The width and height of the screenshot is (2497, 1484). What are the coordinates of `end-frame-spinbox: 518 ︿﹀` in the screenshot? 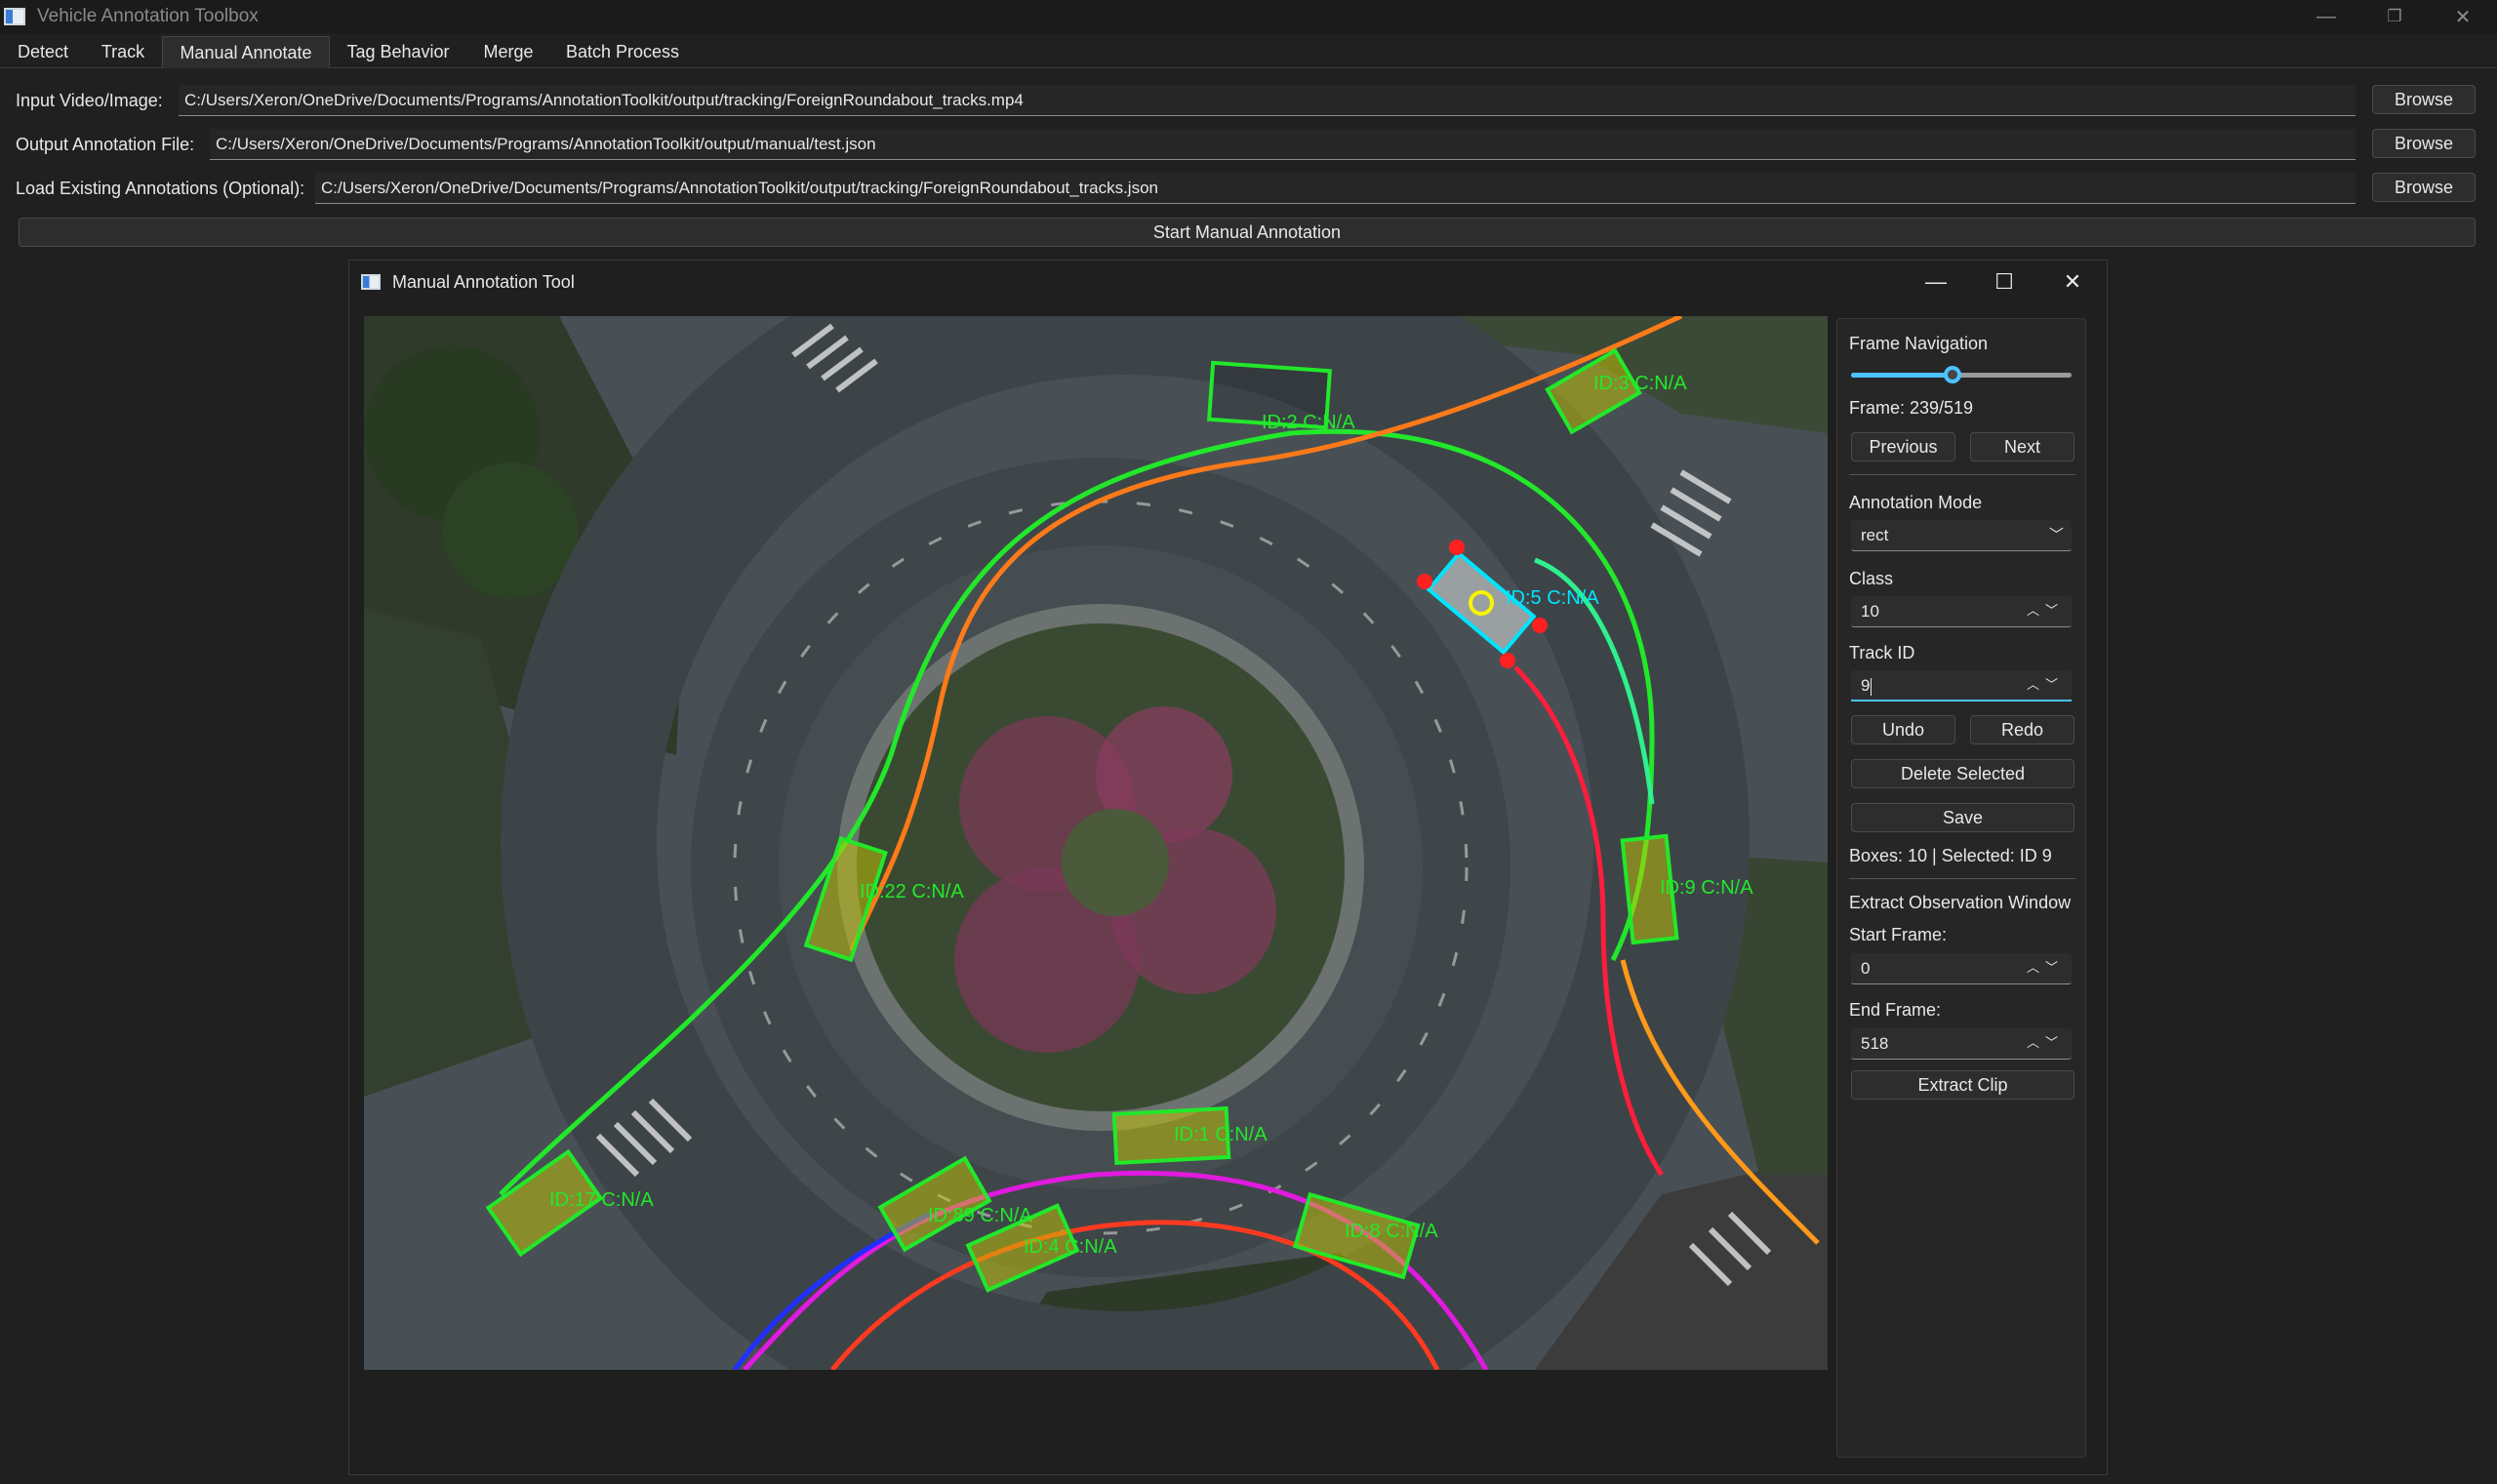 It's located at (1961, 1044).